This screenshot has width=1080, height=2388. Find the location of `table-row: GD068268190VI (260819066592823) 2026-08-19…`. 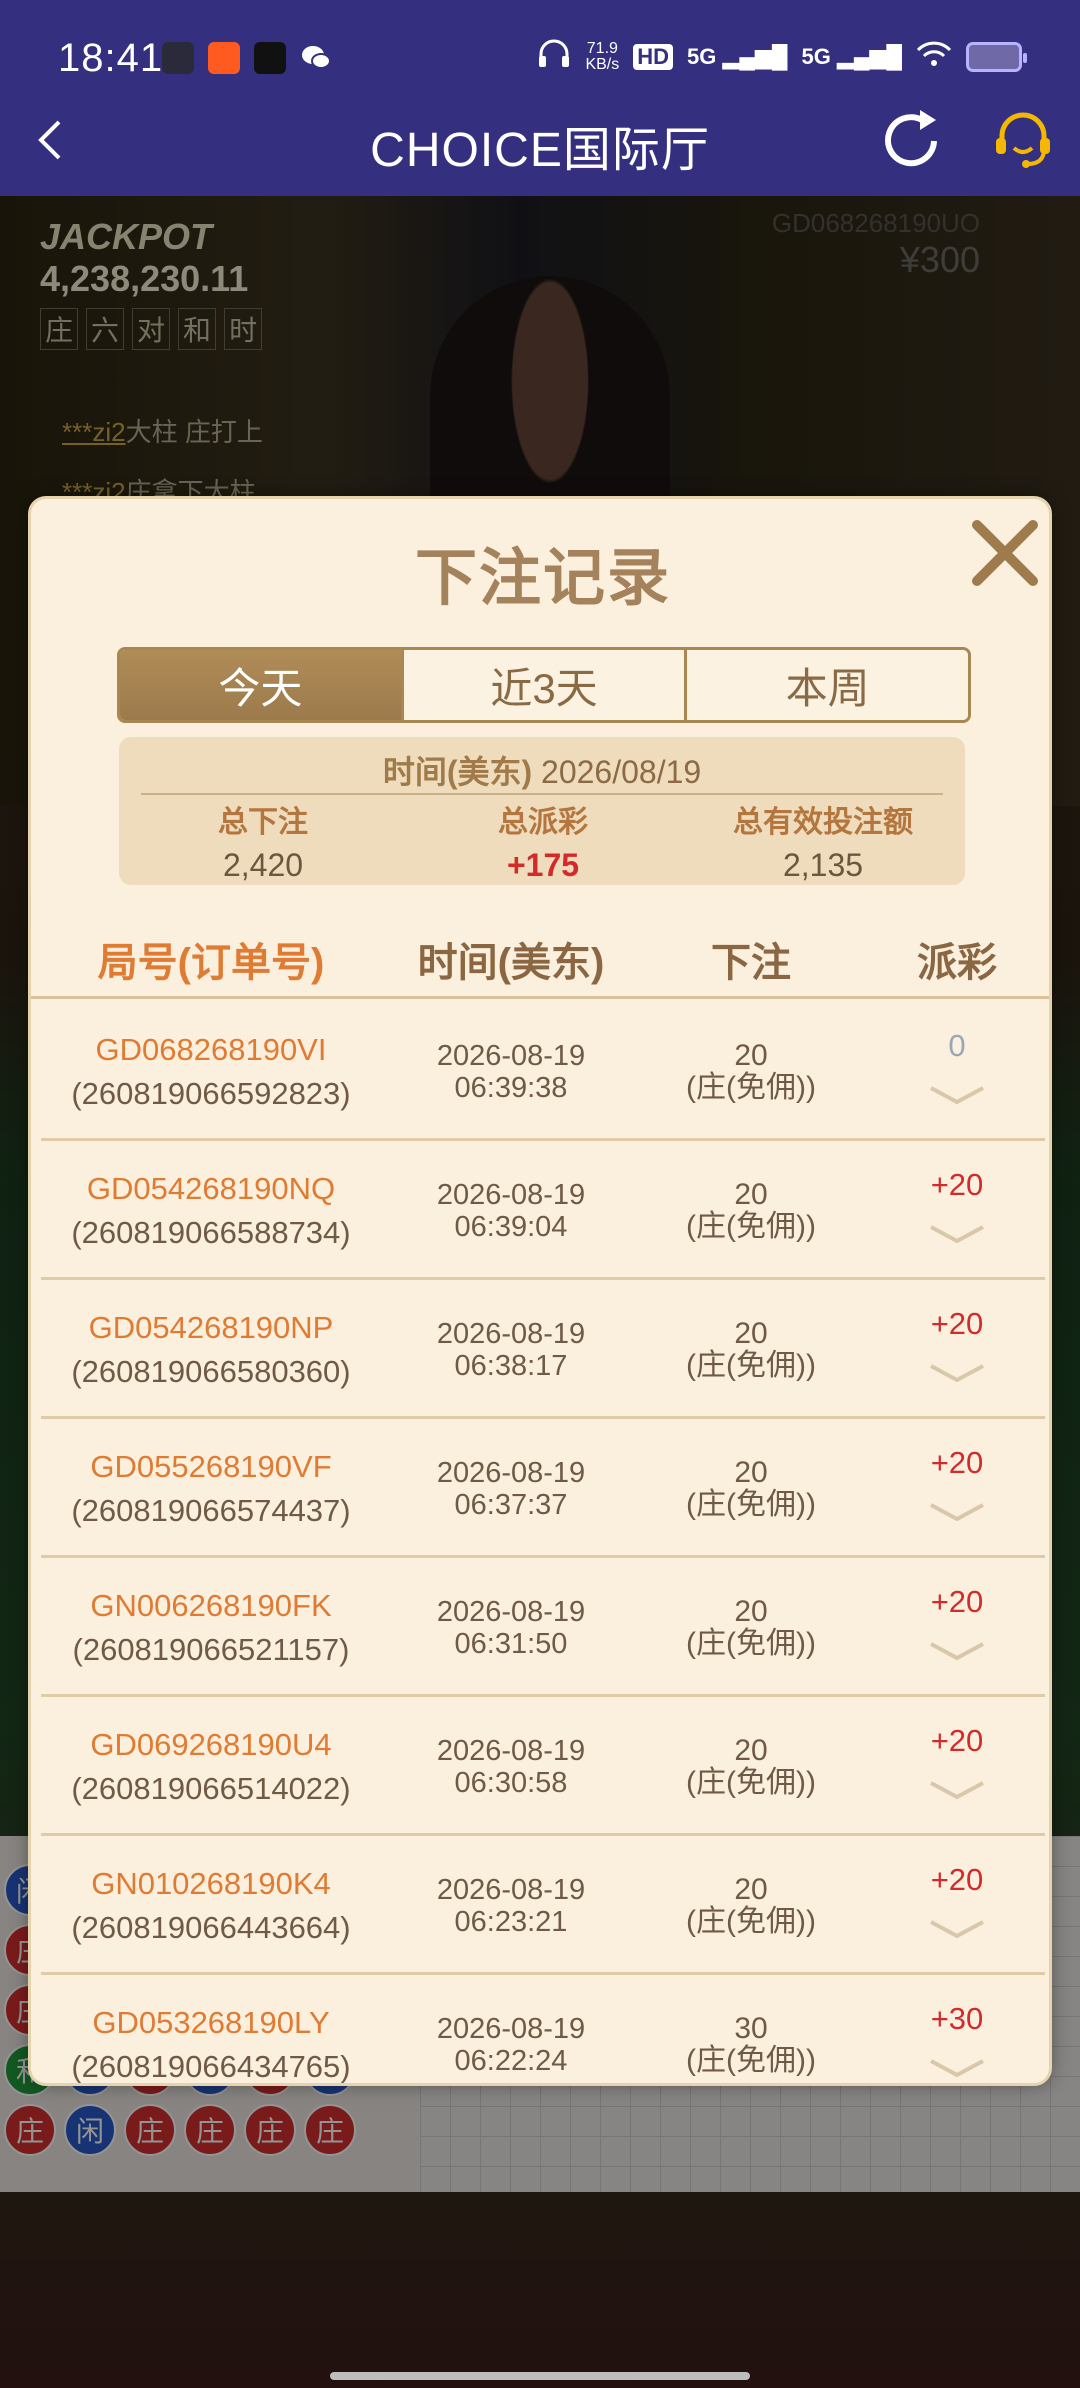

table-row: GD068268190VI (260819066592823) 2026-08-19… is located at coordinates (543, 1071).